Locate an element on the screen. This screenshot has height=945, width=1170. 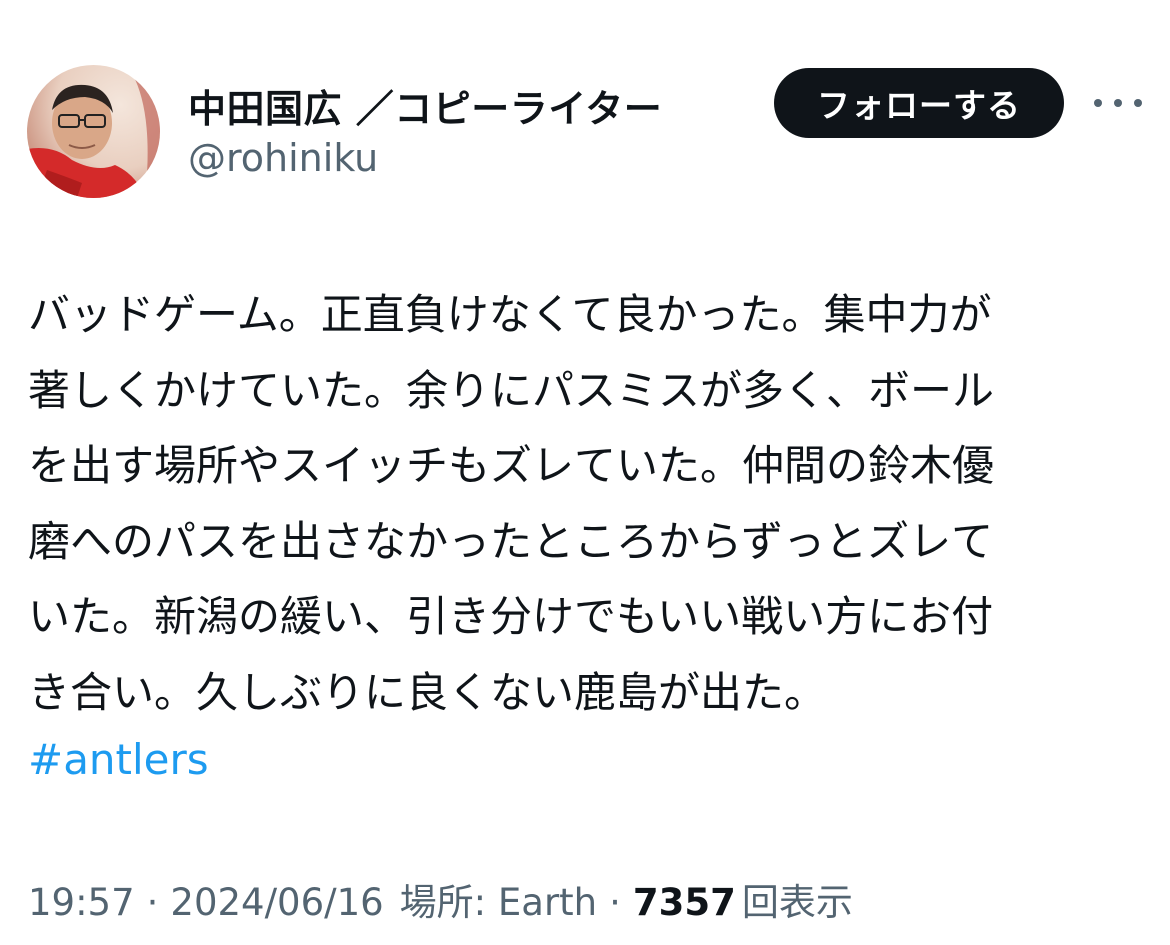
avatar-image is located at coordinates (93, 131).